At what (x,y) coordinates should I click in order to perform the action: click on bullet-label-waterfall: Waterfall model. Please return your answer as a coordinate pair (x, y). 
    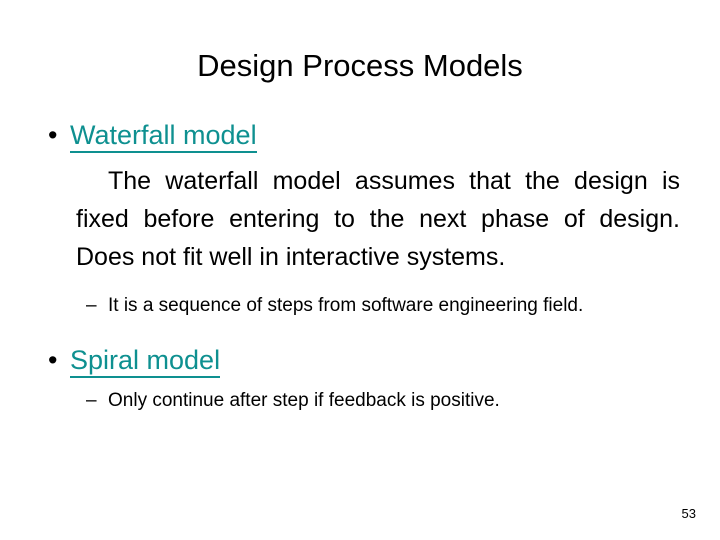
    Looking at the image, I should click on (163, 136).